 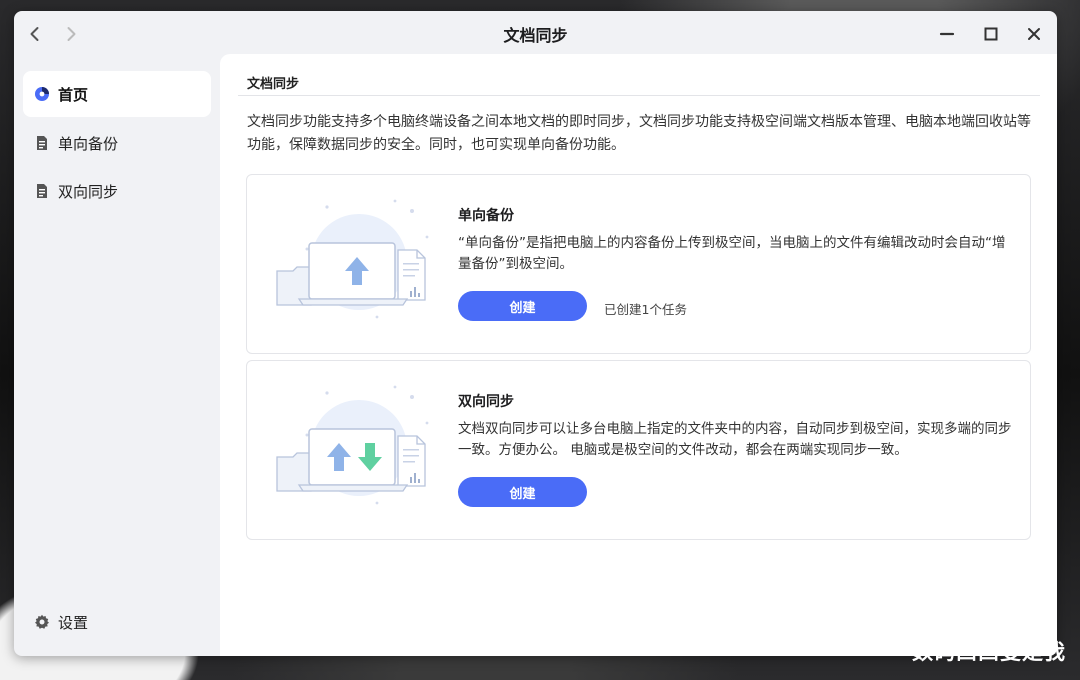 I want to click on minimize-icon, so click(x=947, y=34).